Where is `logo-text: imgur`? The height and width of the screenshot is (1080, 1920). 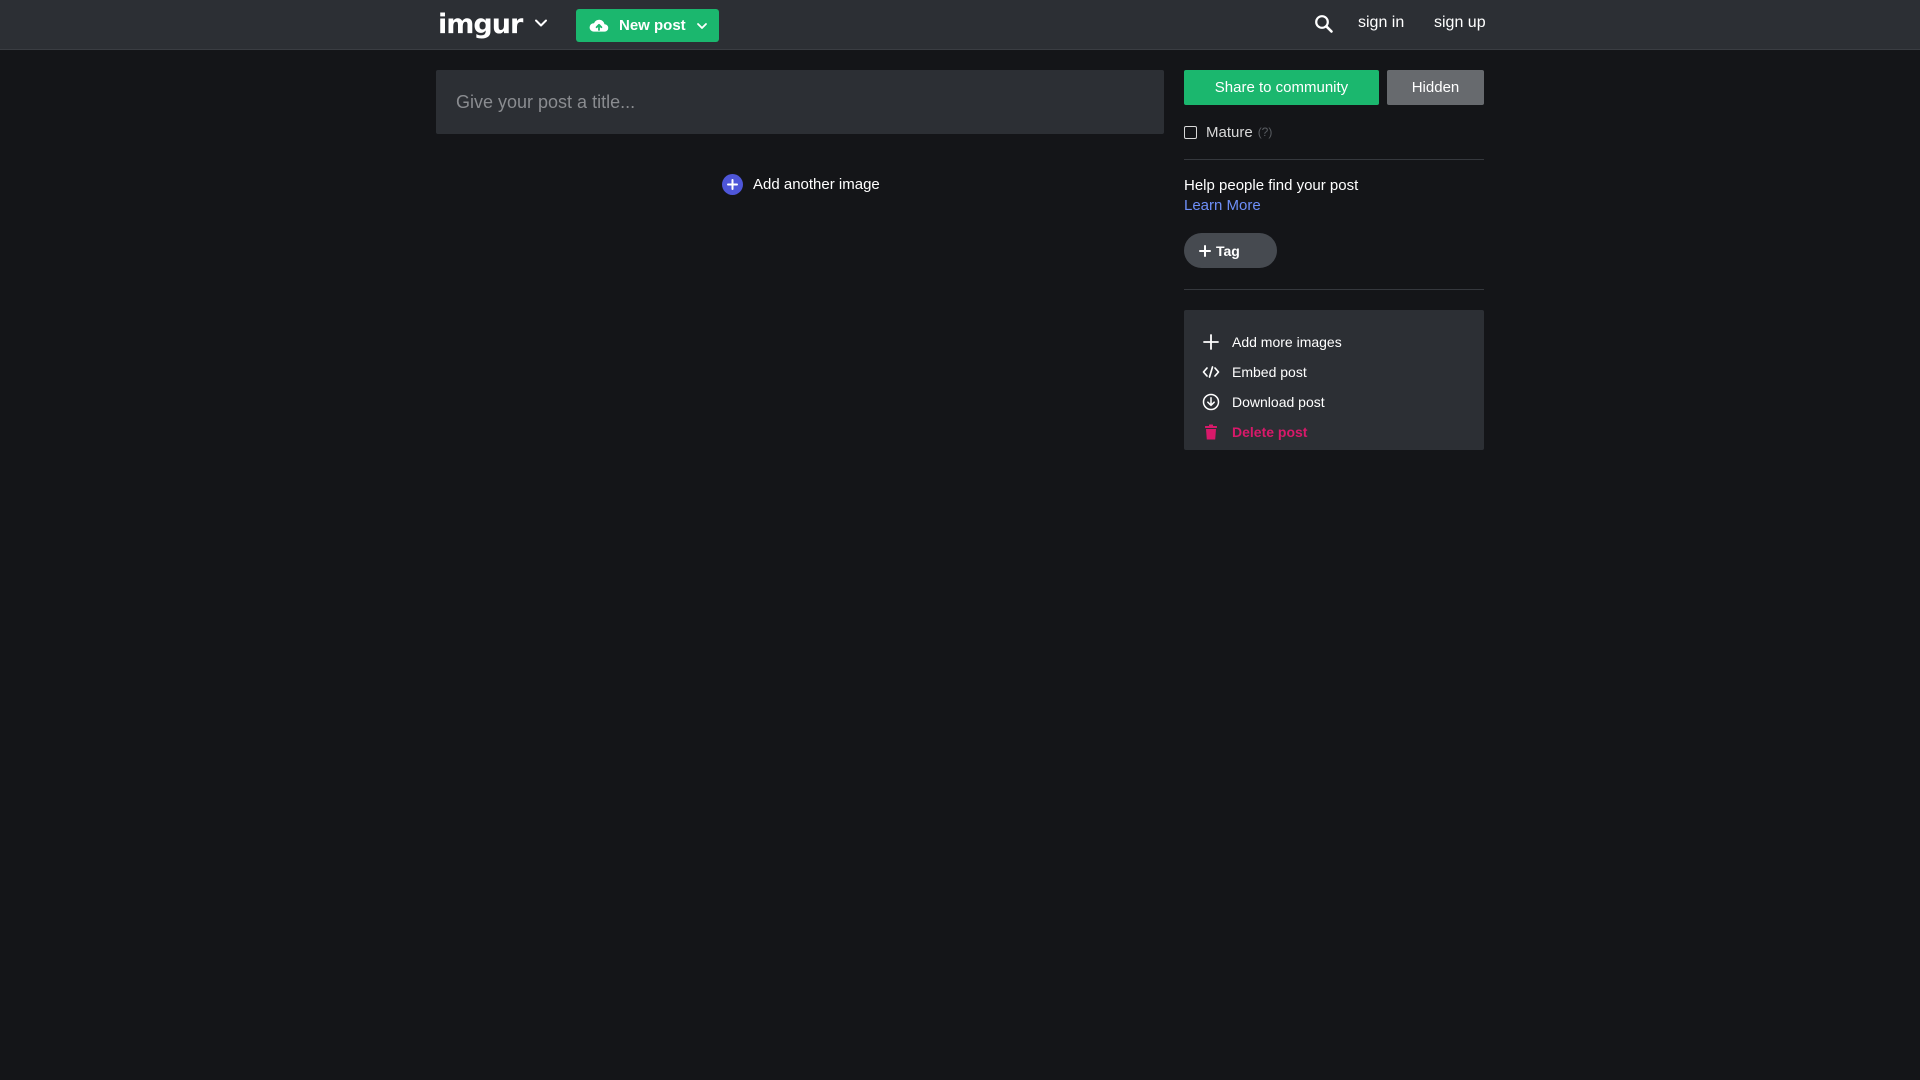 logo-text: imgur is located at coordinates (480, 24).